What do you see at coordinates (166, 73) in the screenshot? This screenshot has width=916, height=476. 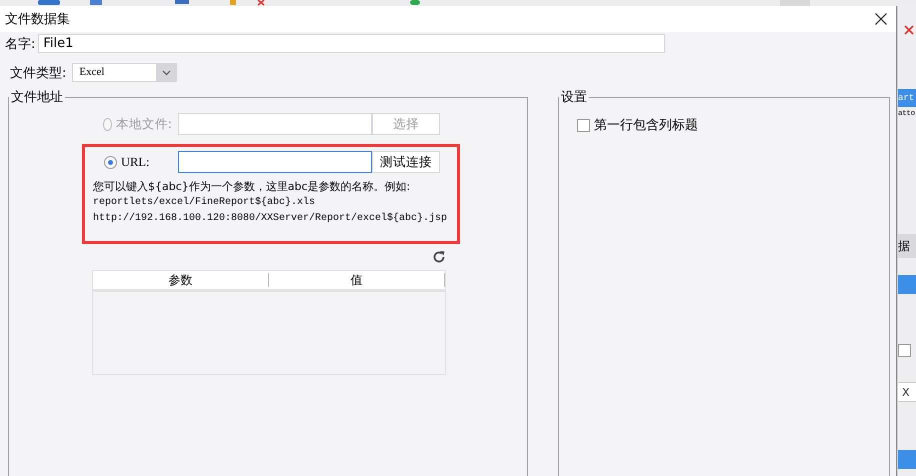 I see `chevron-down-icon` at bounding box center [166, 73].